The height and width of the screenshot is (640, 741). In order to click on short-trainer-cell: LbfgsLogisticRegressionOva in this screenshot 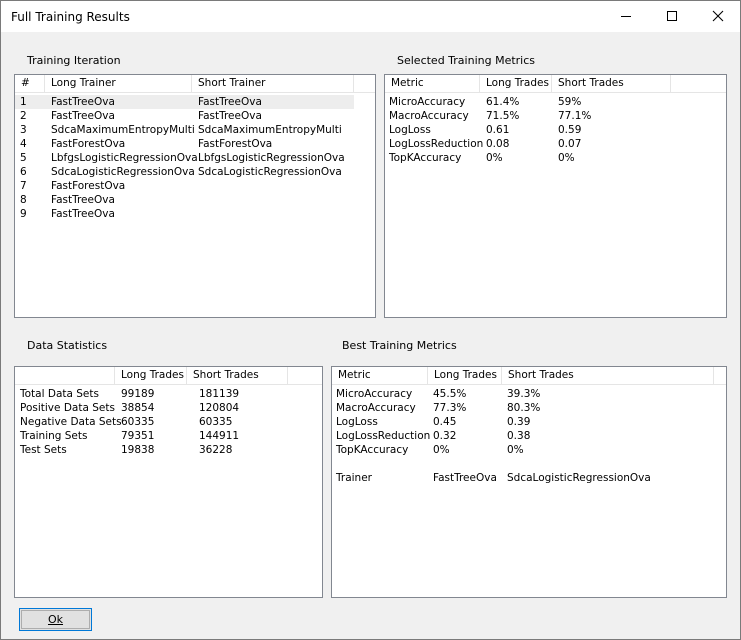, I will do `click(271, 158)`.